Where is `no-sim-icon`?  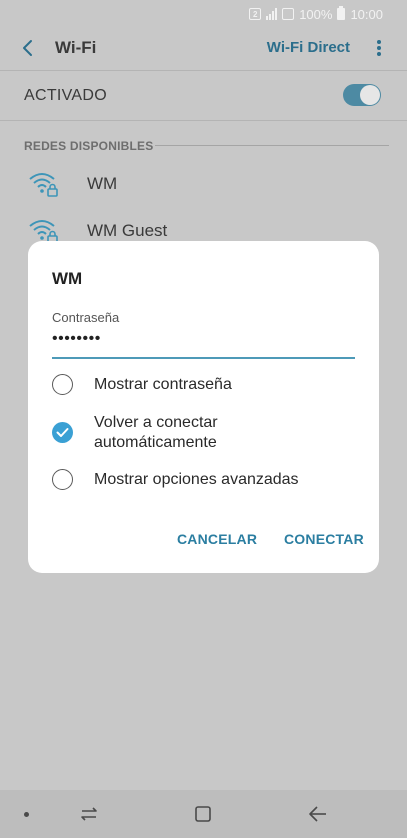 no-sim-icon is located at coordinates (288, 14).